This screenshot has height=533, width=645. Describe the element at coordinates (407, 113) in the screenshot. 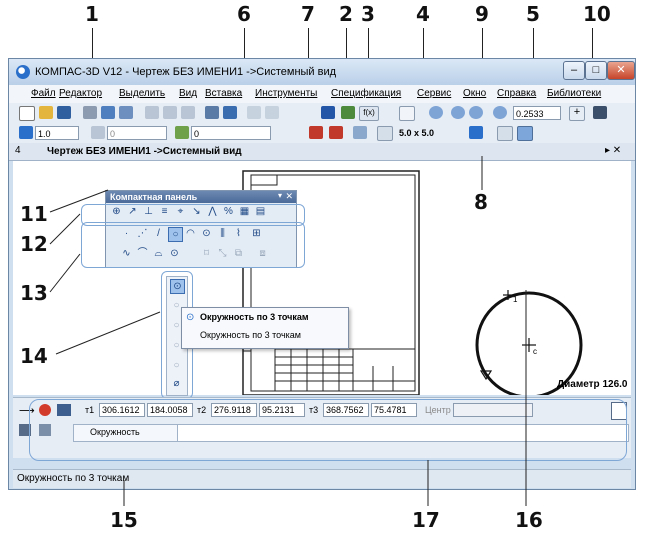

I see `help-pointer-icon` at that location.